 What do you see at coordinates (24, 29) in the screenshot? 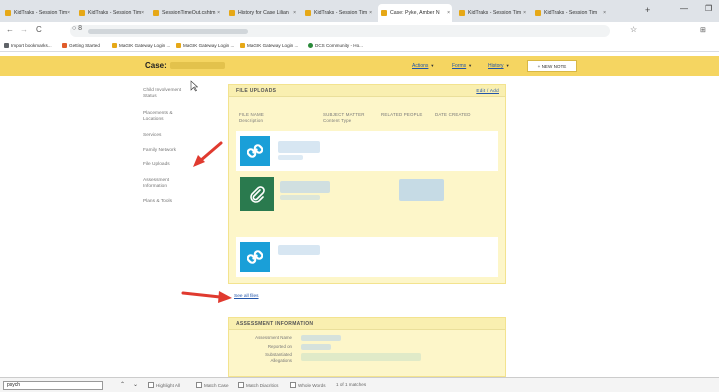
I see `forward-icon: →` at bounding box center [24, 29].